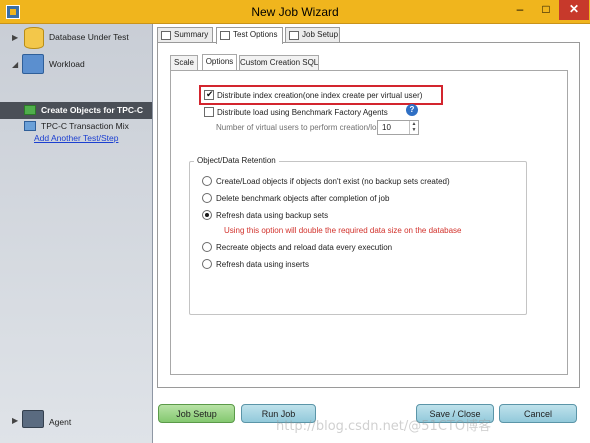 The height and width of the screenshot is (443, 590). I want to click on radio-refresh-inserts, so click(207, 264).